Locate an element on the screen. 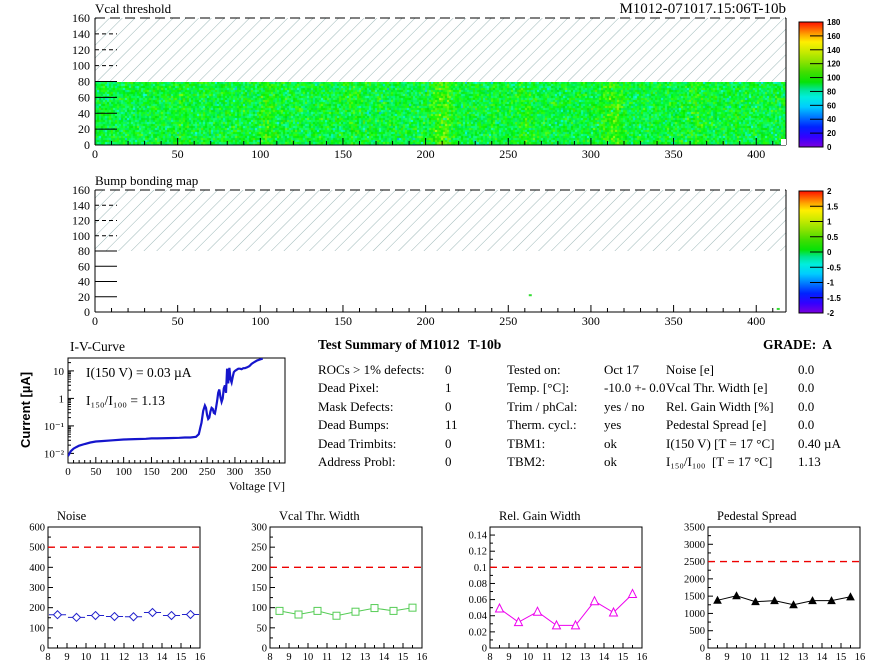 Image resolution: width=896 pixels, height=672 pixels. summary-value: 1 is located at coordinates (448, 388).